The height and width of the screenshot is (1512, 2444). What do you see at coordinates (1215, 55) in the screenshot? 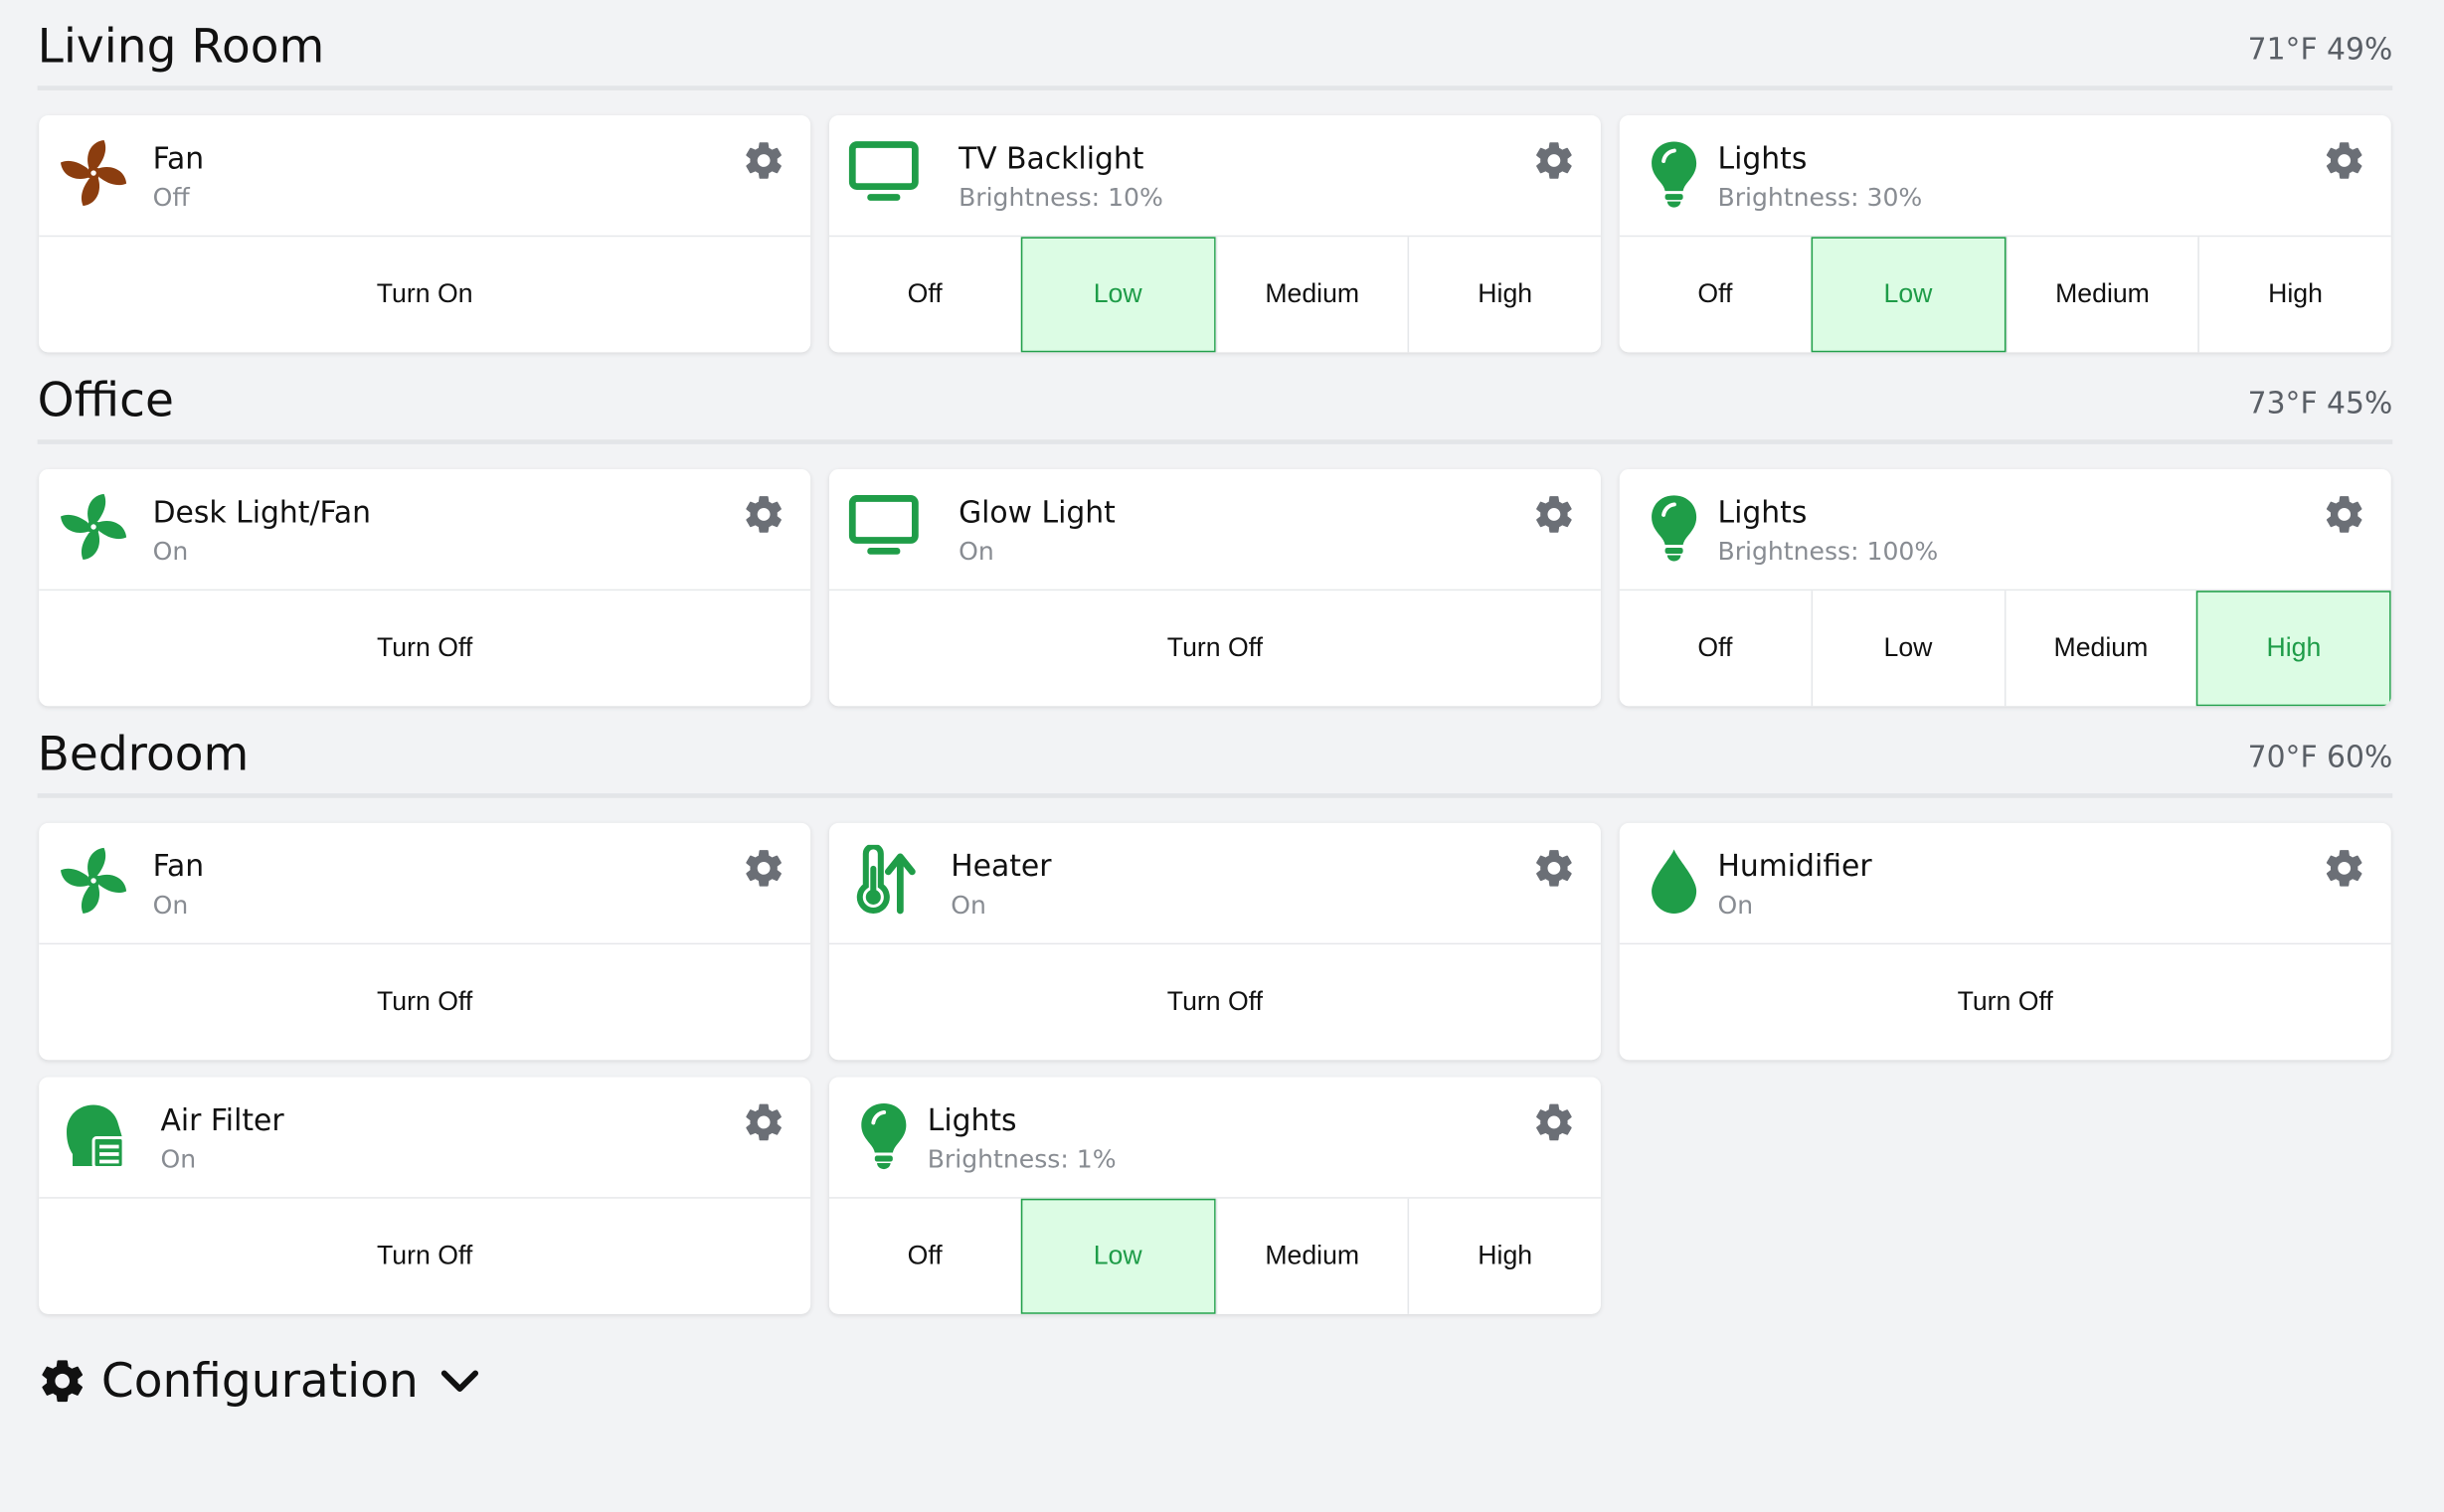
I see `room-header-living-room: Living Room 71°F 49%` at bounding box center [1215, 55].